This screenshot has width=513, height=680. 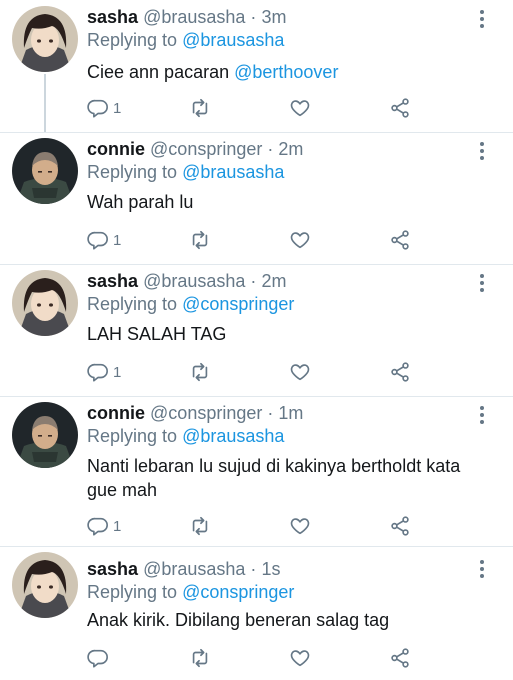 What do you see at coordinates (45, 103) in the screenshot?
I see `thread-connector` at bounding box center [45, 103].